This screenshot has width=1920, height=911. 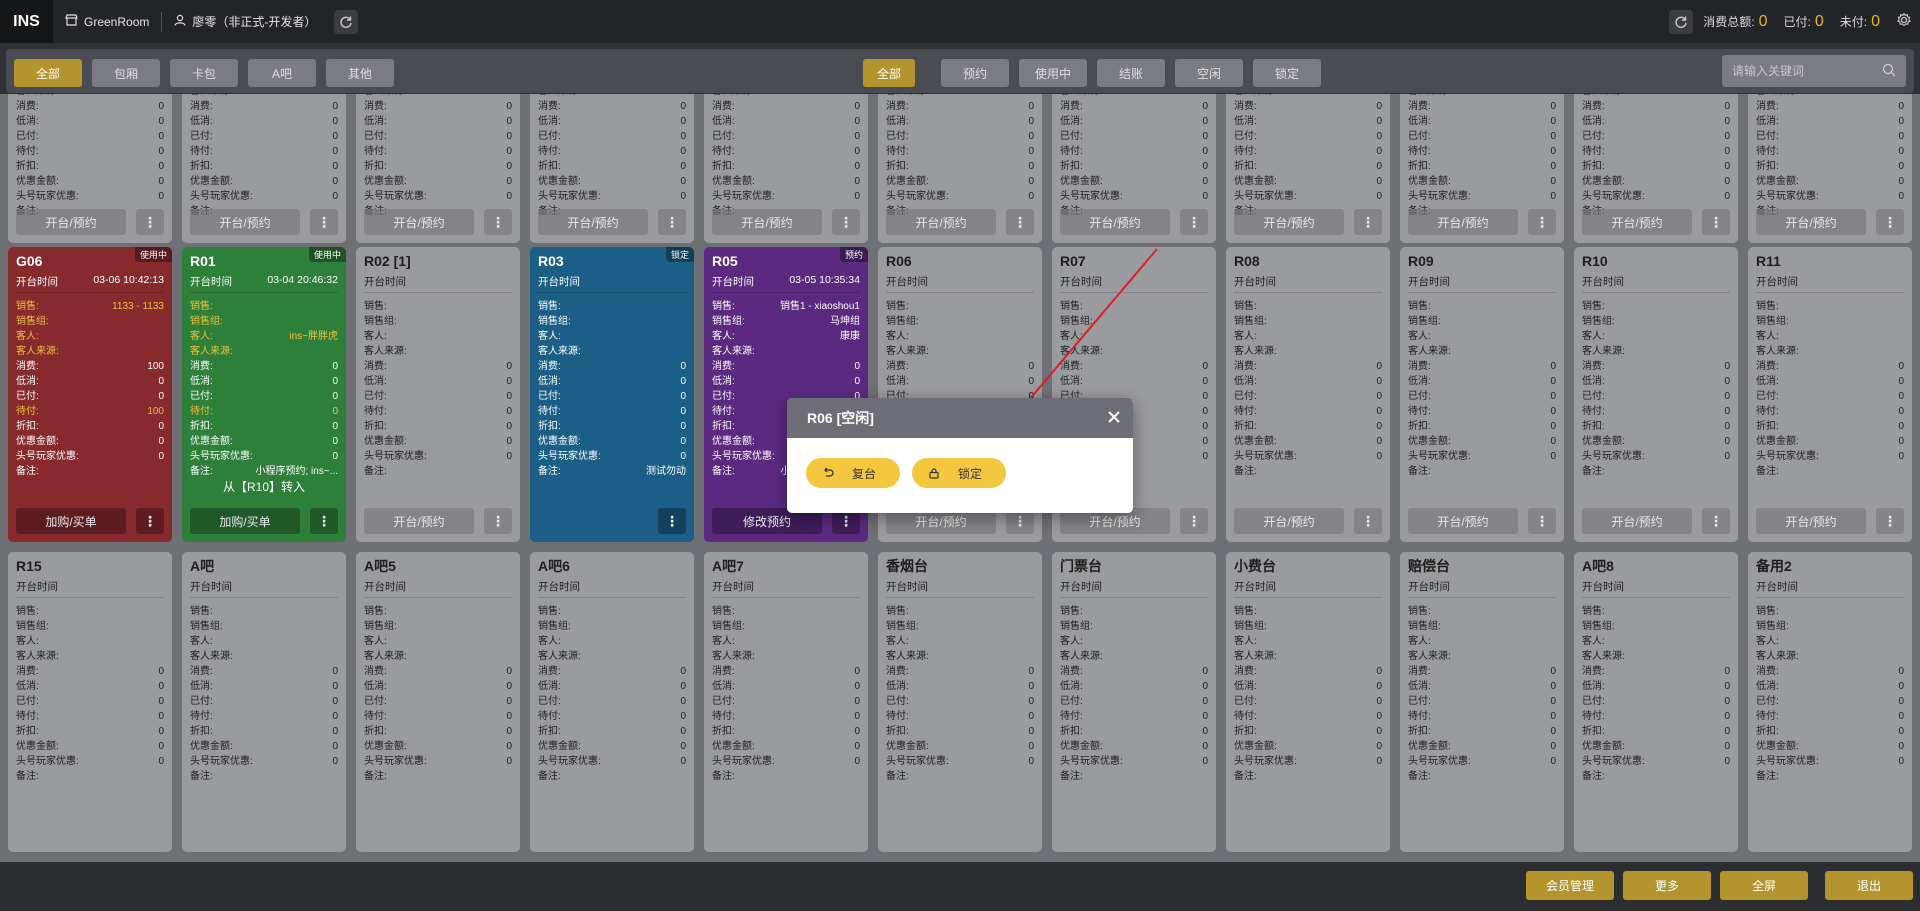 What do you see at coordinates (889, 73) in the screenshot?
I see `status-filter-all: 全部` at bounding box center [889, 73].